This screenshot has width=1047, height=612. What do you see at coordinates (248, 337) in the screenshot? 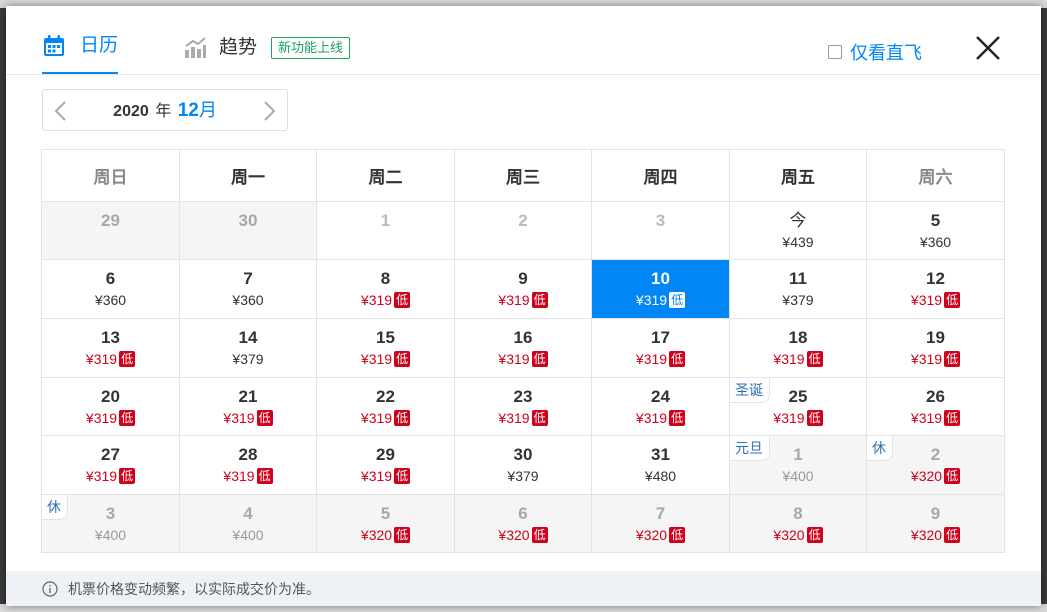
I see `day-number: 14` at bounding box center [248, 337].